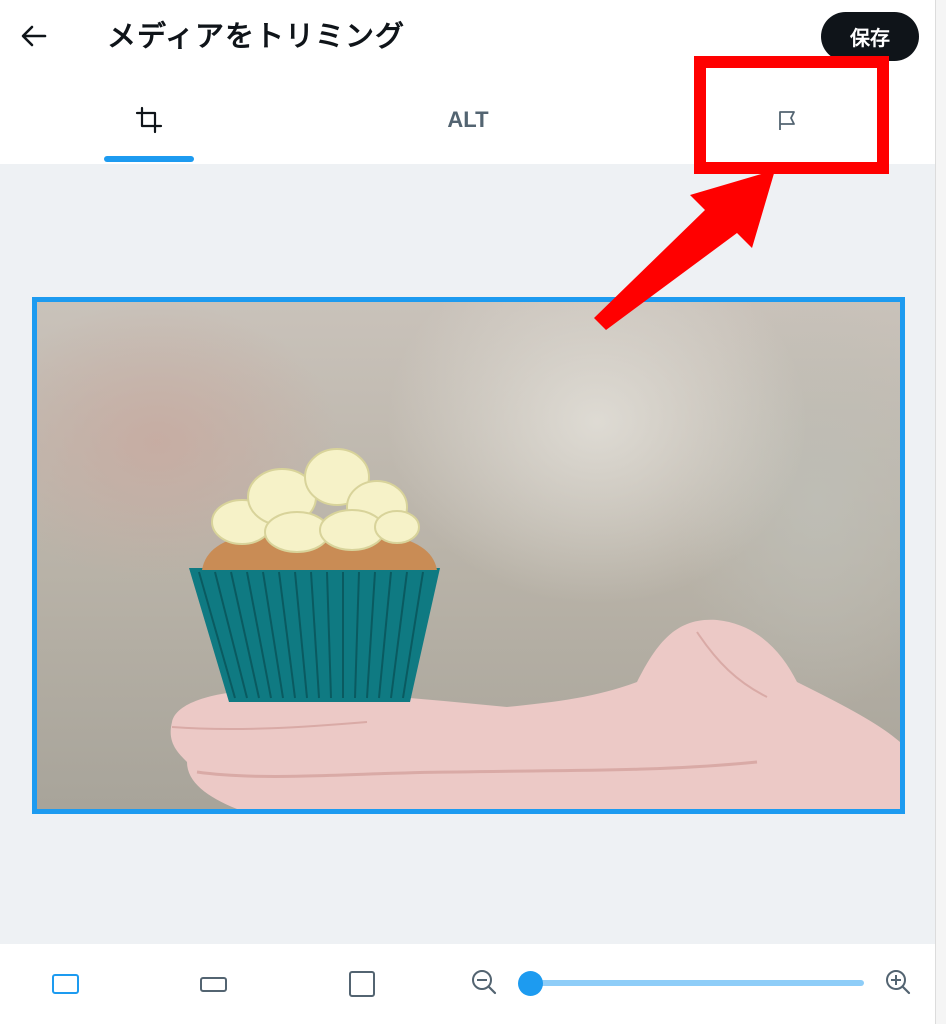  I want to click on zoom-in-button, so click(898, 982).